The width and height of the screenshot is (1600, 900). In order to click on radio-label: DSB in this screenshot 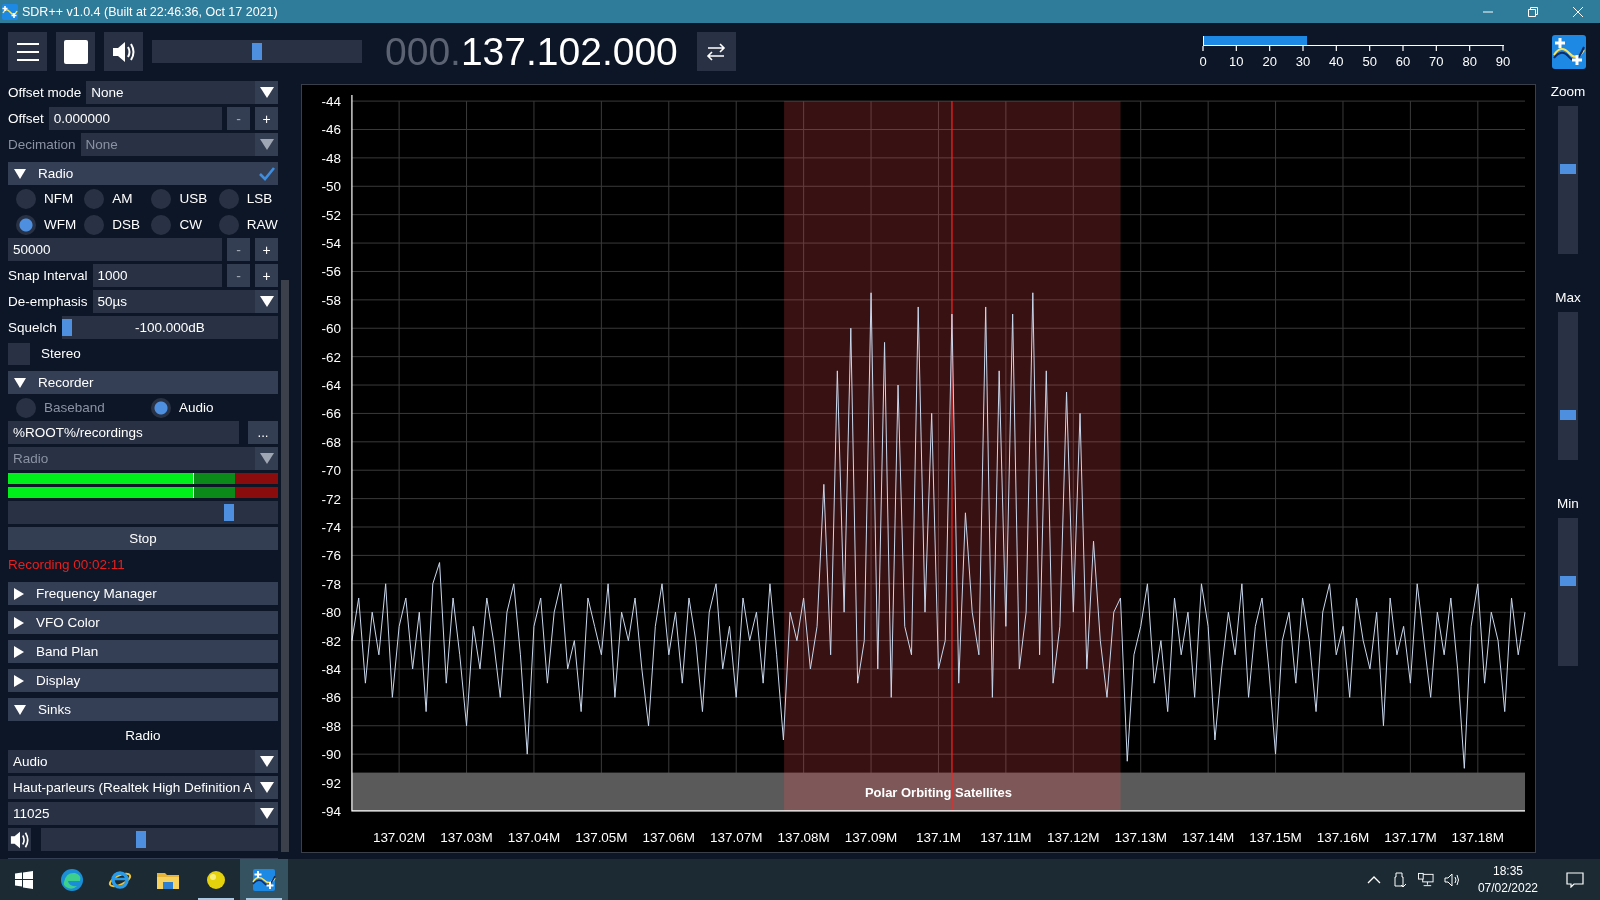, I will do `click(126, 224)`.